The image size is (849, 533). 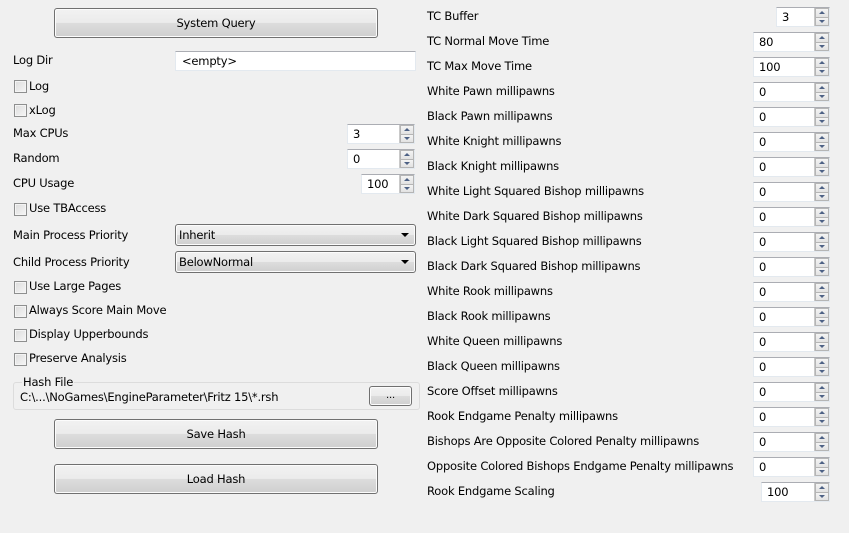 I want to click on log-checkbox, so click(x=20, y=86).